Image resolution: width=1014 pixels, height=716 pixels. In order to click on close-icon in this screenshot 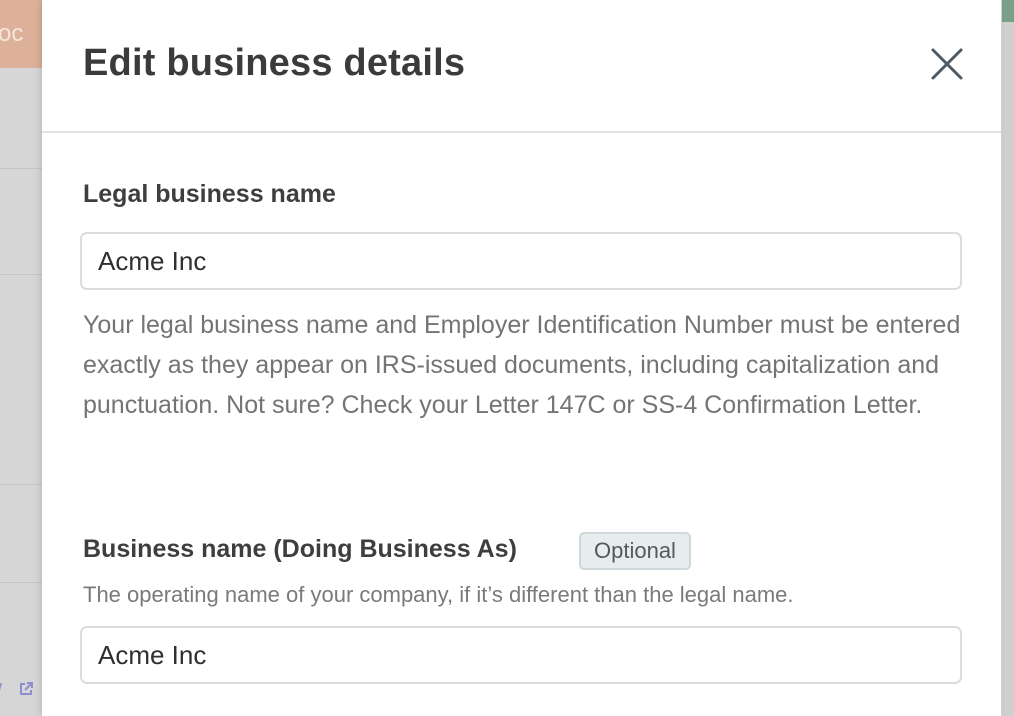, I will do `click(947, 64)`.